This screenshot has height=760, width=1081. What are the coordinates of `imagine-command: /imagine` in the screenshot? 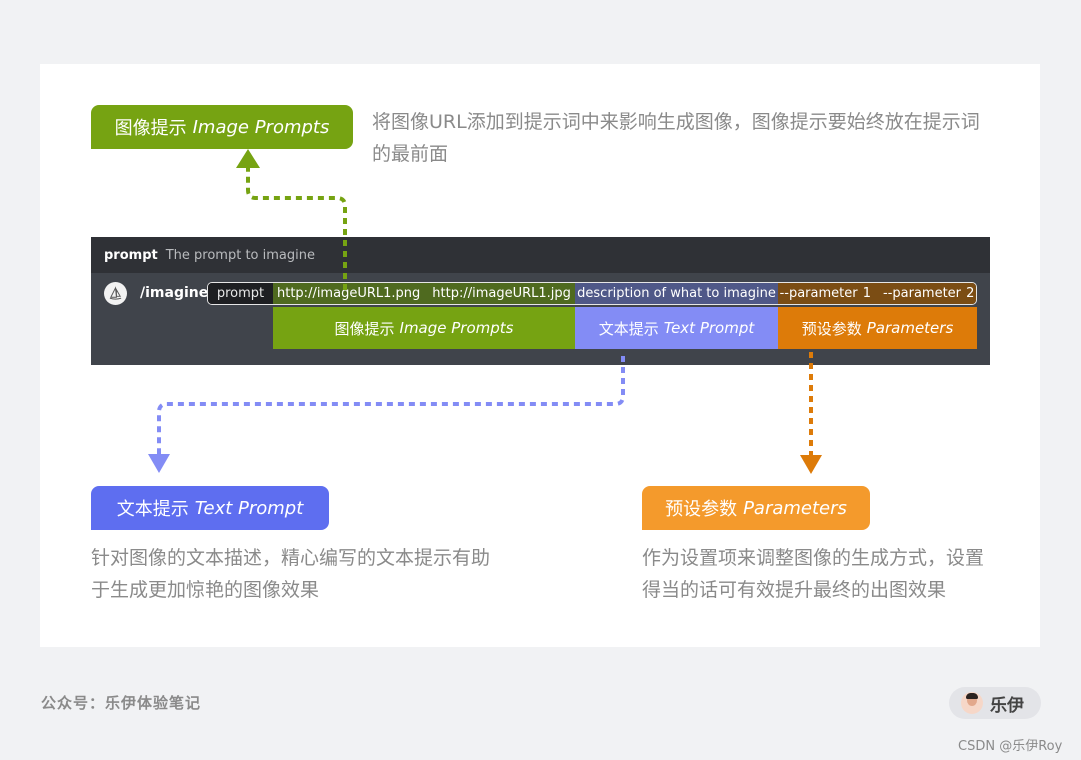 It's located at (174, 293).